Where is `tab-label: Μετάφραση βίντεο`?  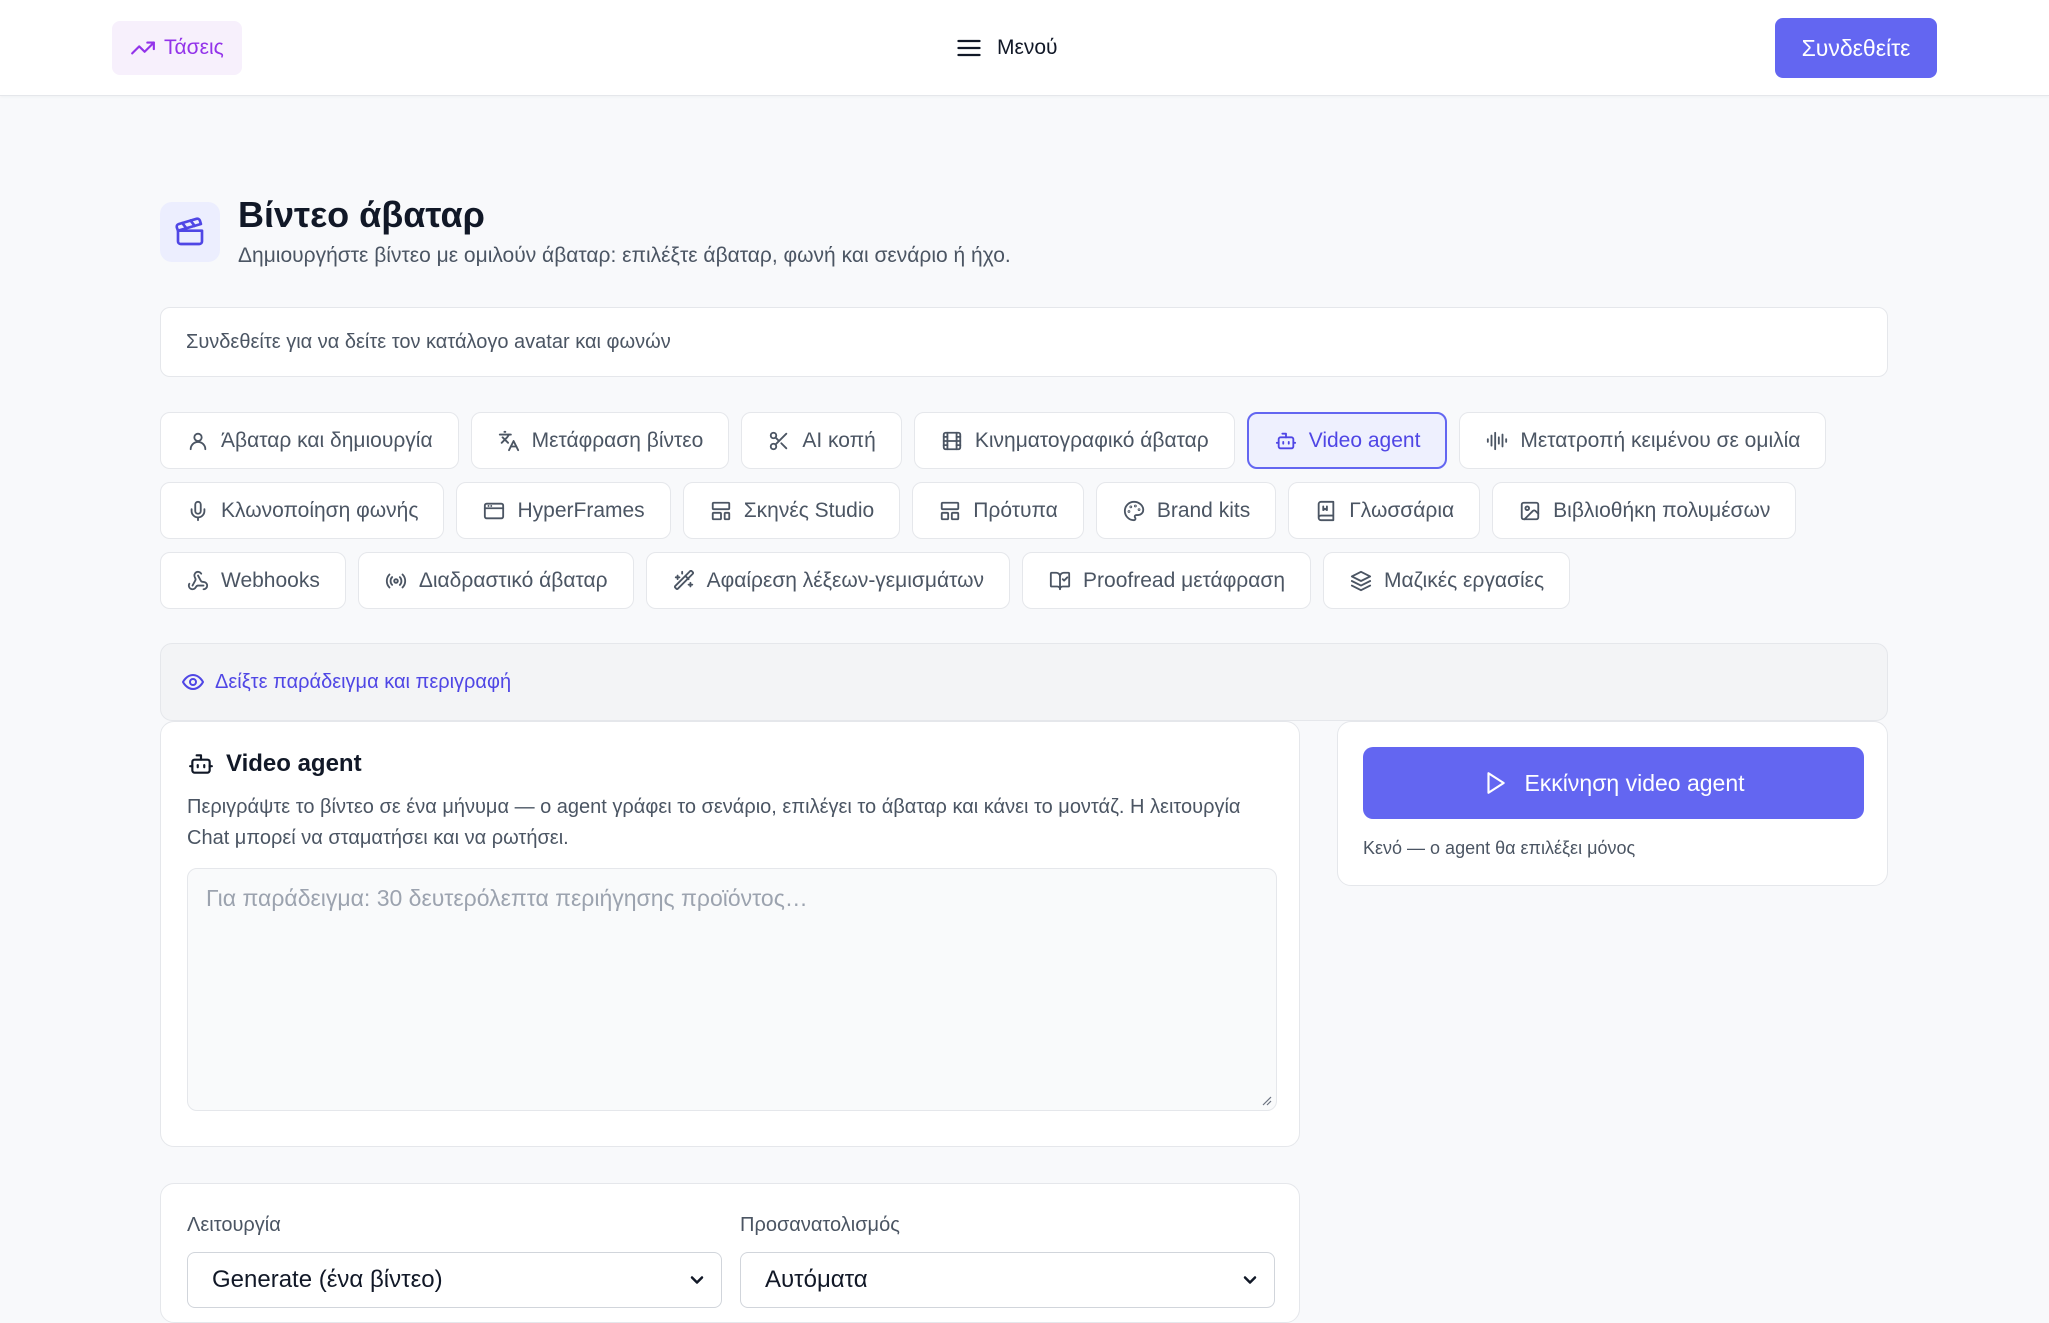
tab-label: Μετάφραση βίντεο is located at coordinates (617, 440).